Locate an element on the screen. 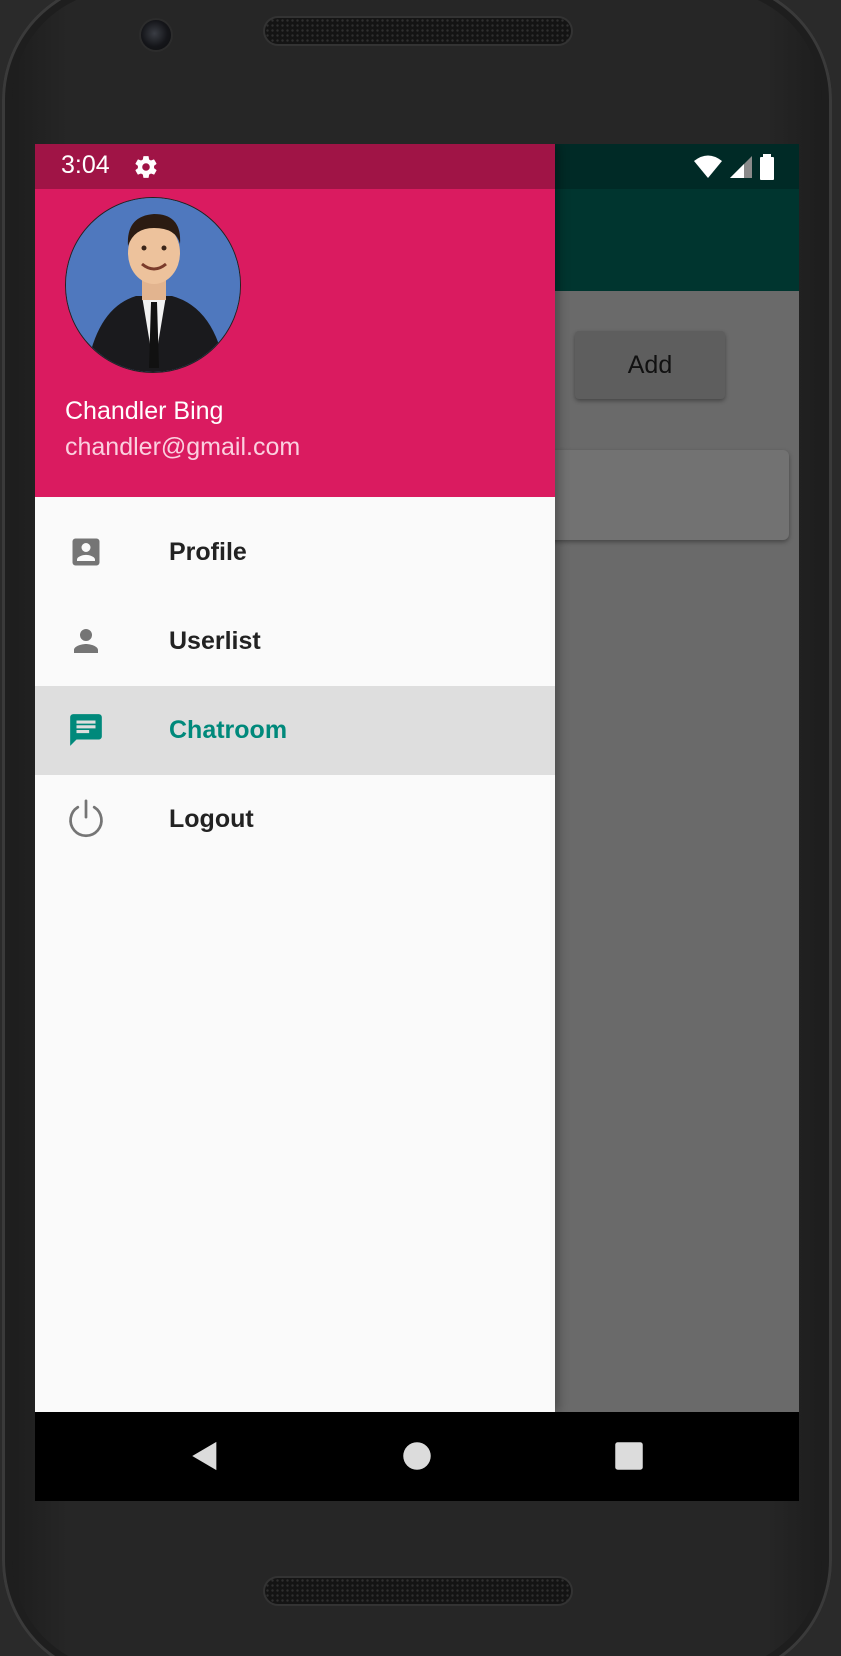  home-icon is located at coordinates (417, 1456).